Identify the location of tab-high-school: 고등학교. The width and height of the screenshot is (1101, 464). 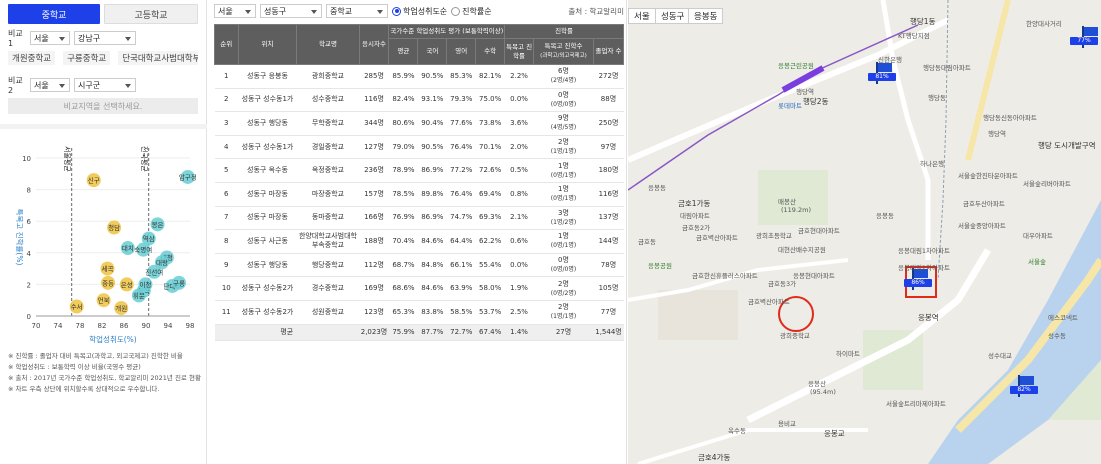
(151, 14).